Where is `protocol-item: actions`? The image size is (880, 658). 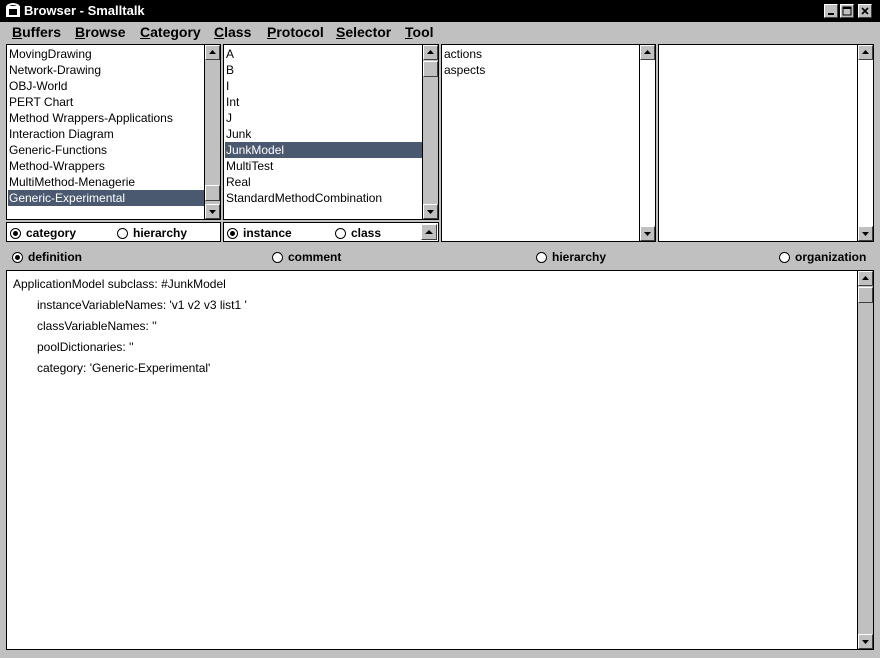 protocol-item: actions is located at coordinates (463, 54).